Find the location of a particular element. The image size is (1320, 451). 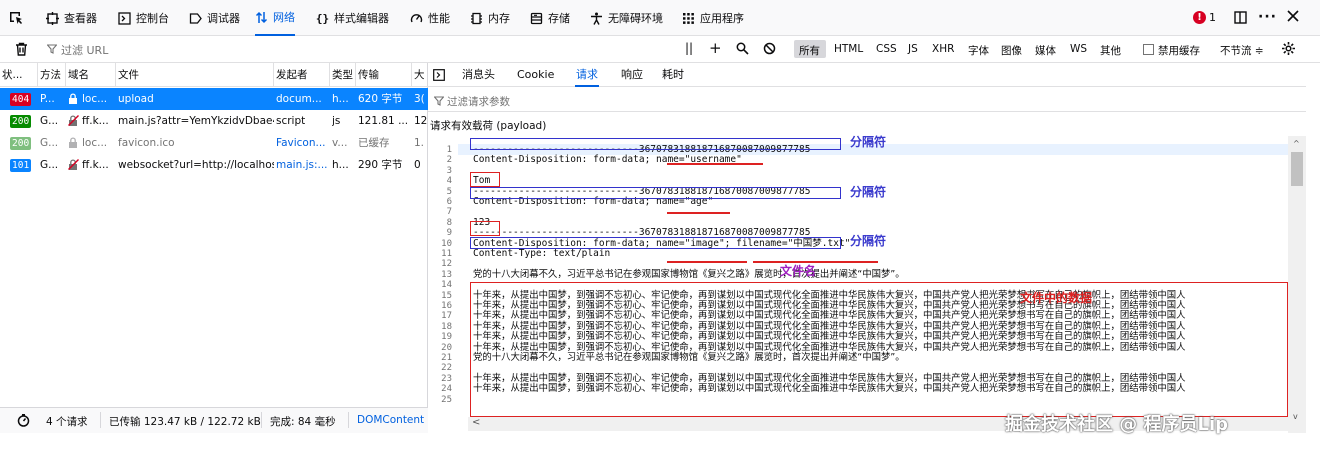

column-header-file: 文件 is located at coordinates (195, 75).